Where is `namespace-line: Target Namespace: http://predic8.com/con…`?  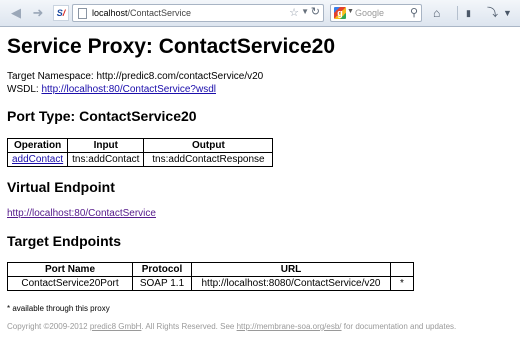
namespace-line: Target Namespace: http://predic8.com/con… is located at coordinates (135, 76).